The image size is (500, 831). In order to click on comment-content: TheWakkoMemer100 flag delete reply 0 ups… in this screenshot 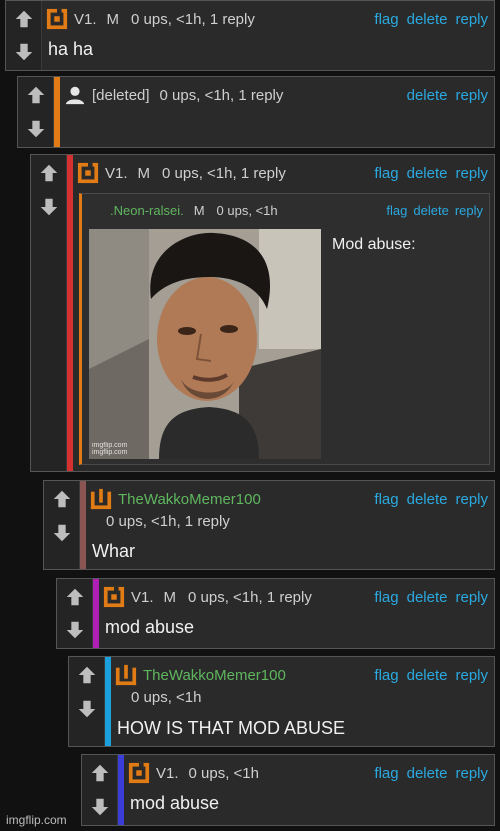, I will do `click(302, 701)`.